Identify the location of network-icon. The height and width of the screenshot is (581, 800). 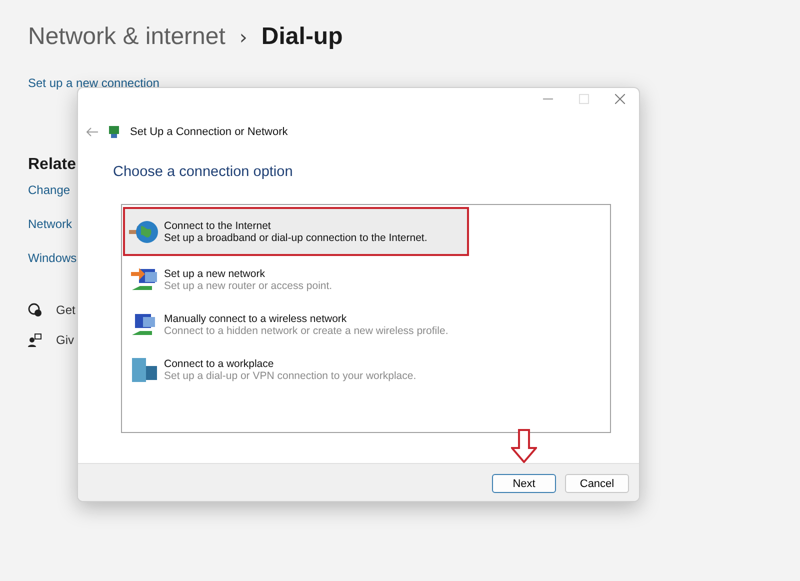
(114, 132).